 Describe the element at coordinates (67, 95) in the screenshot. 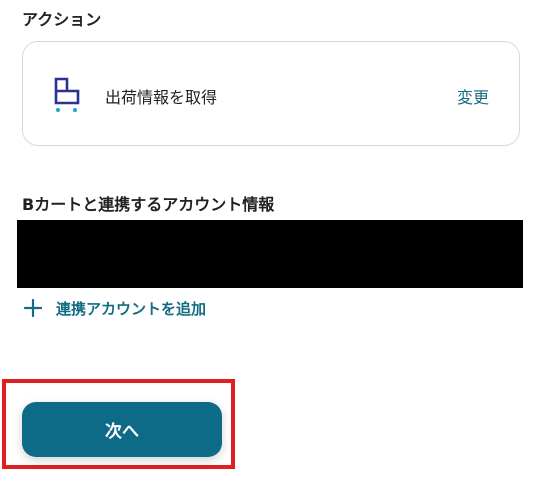

I see `b-cart-icon` at that location.